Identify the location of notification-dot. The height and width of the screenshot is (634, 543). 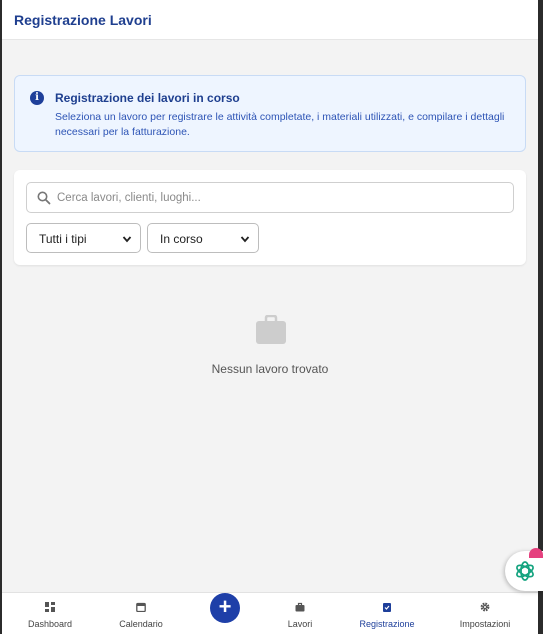
(536, 553).